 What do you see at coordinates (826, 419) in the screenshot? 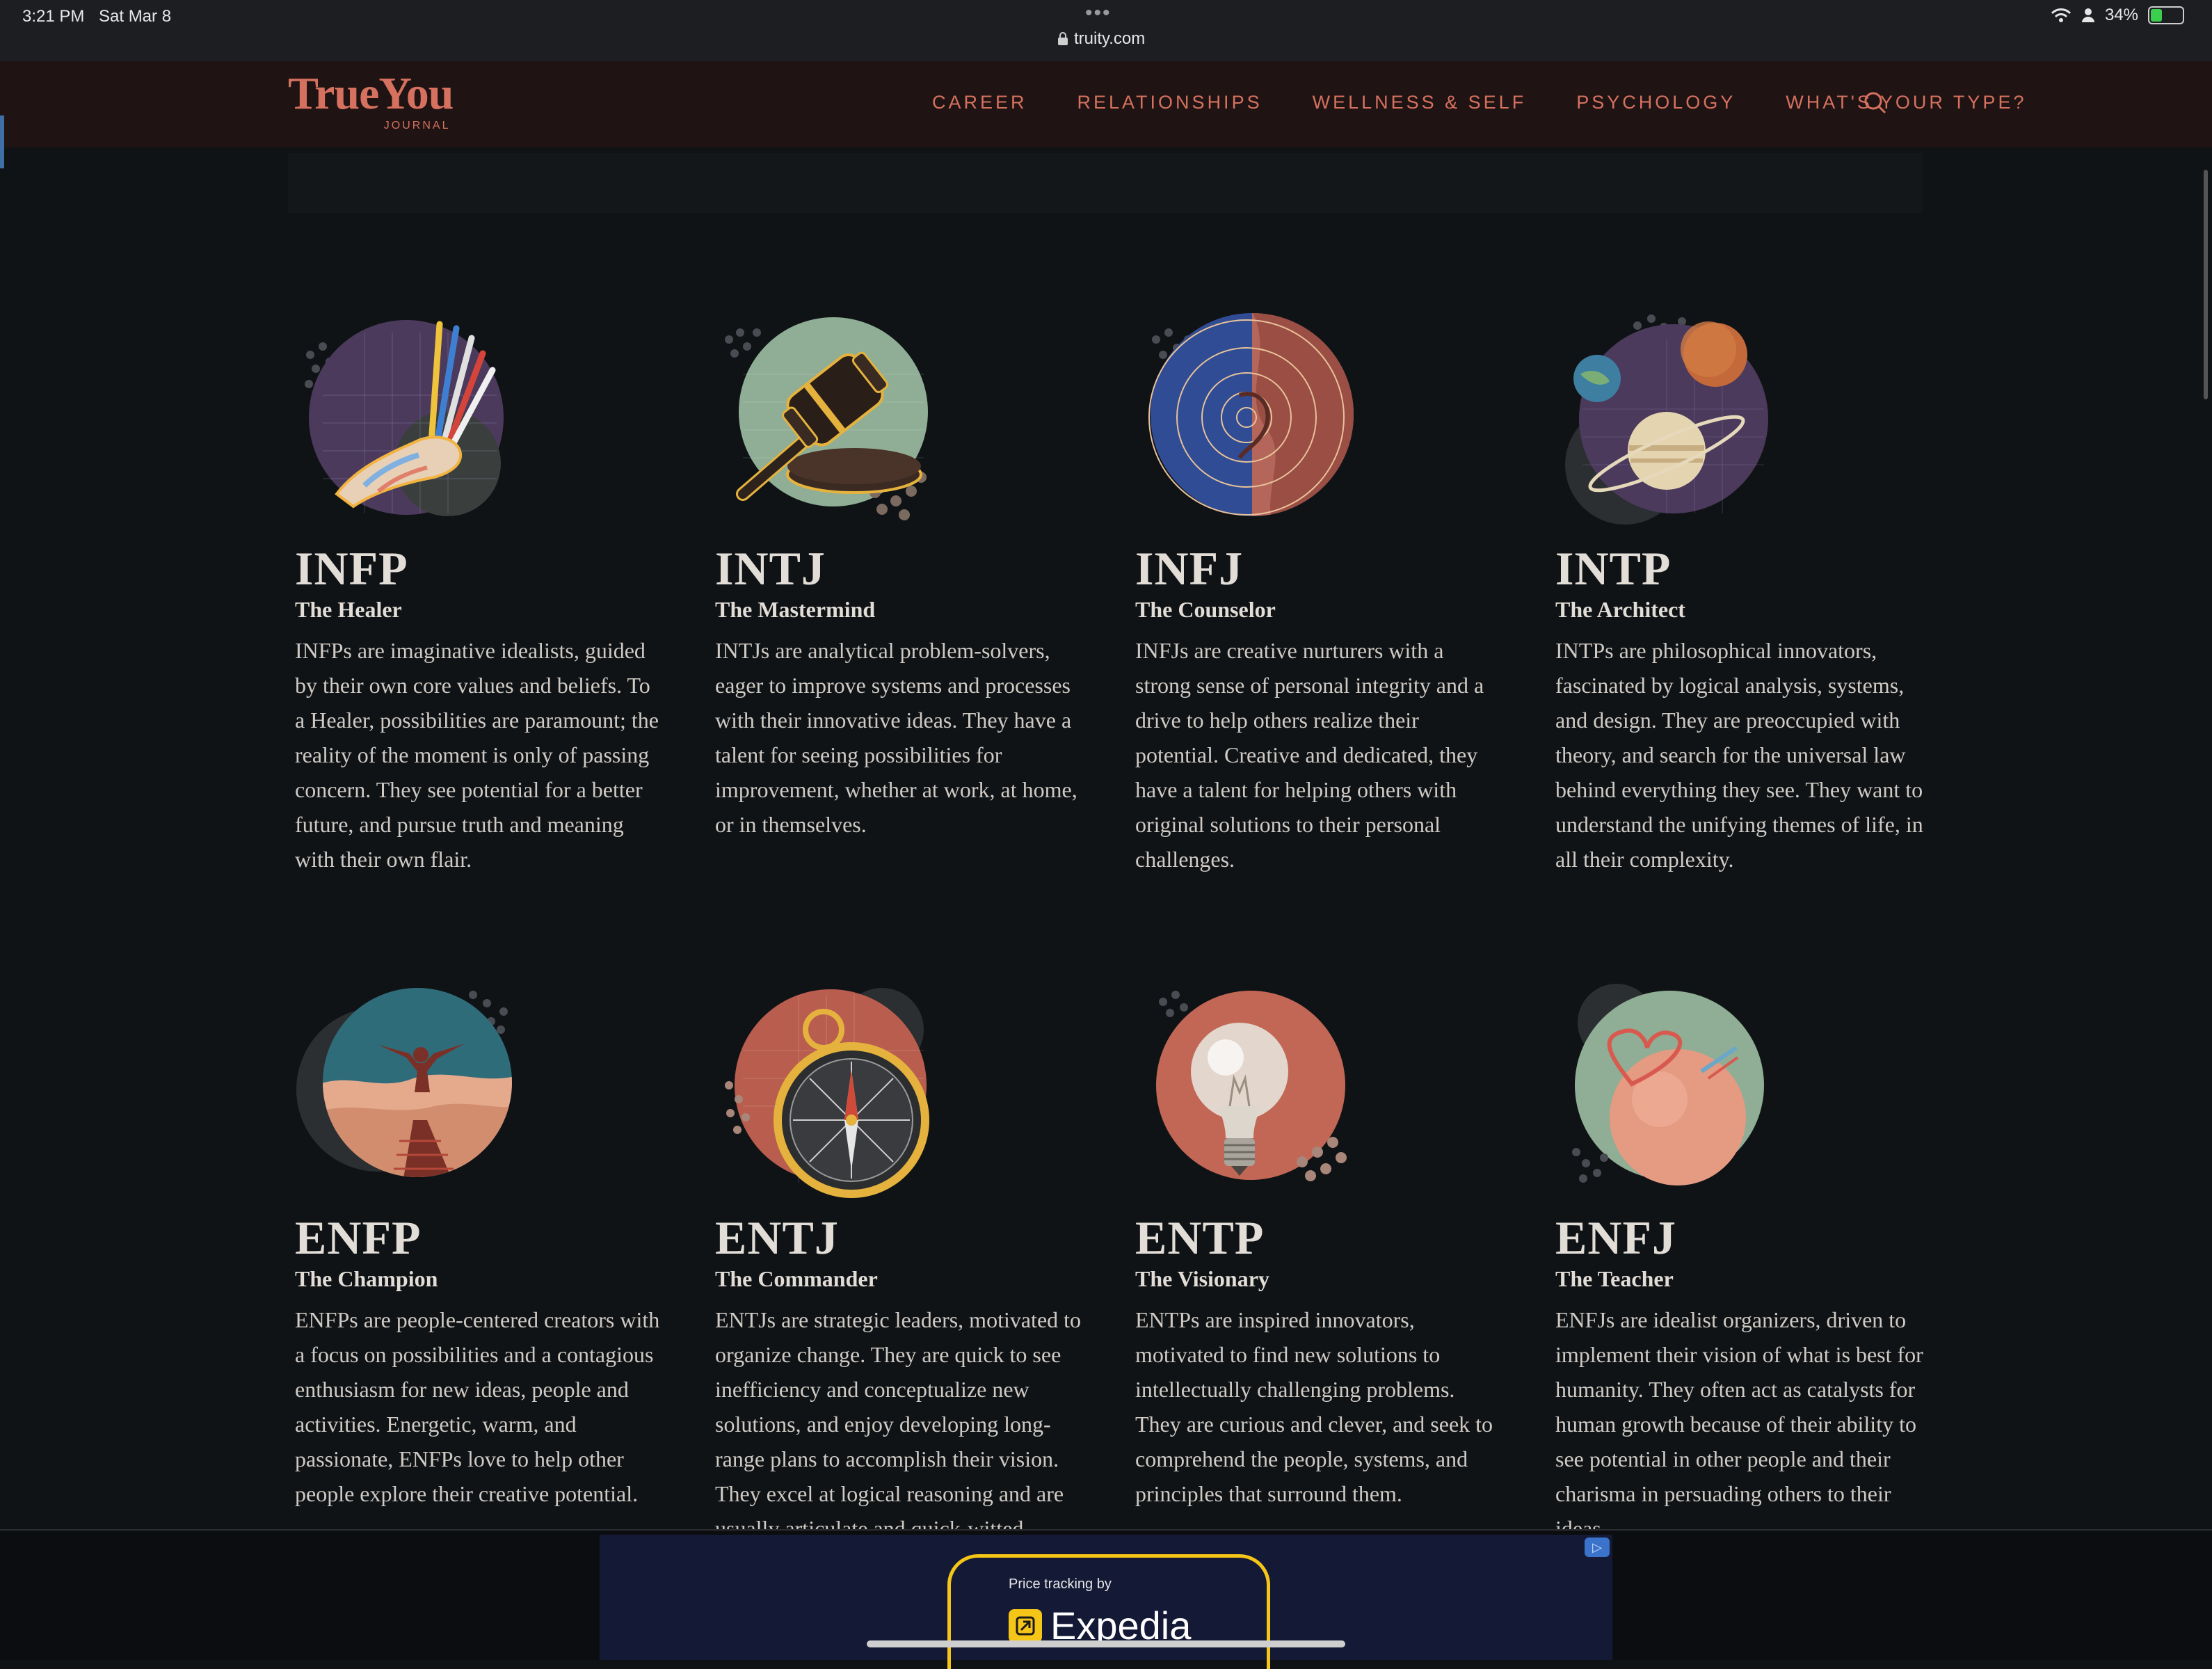
I see `gavel-icon` at bounding box center [826, 419].